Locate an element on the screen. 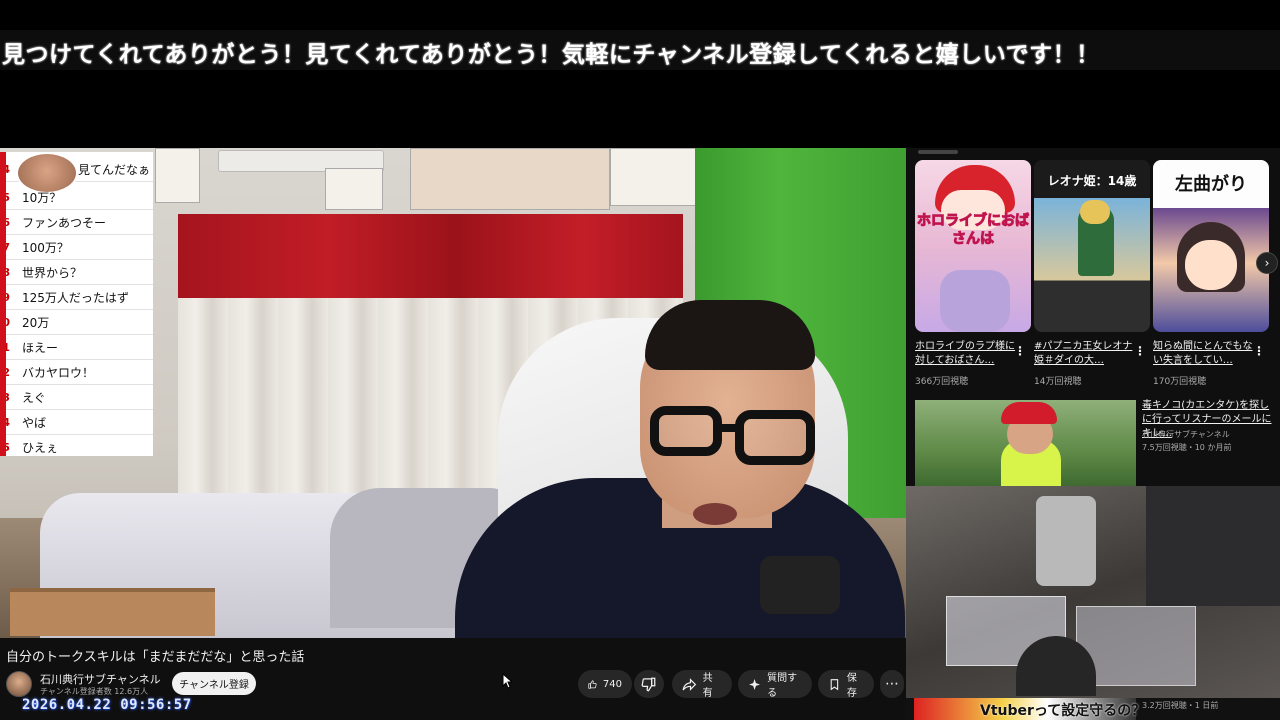  shorts-header-bar is located at coordinates (938, 152).